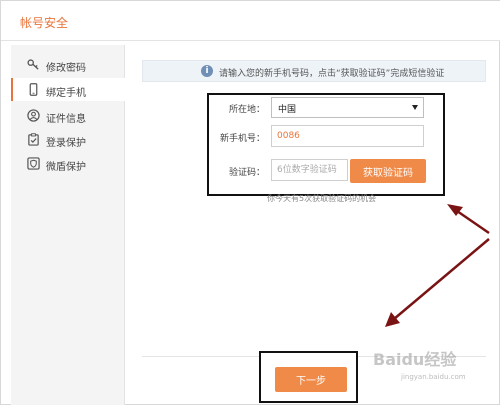  I want to click on location-value: 中国, so click(287, 110).